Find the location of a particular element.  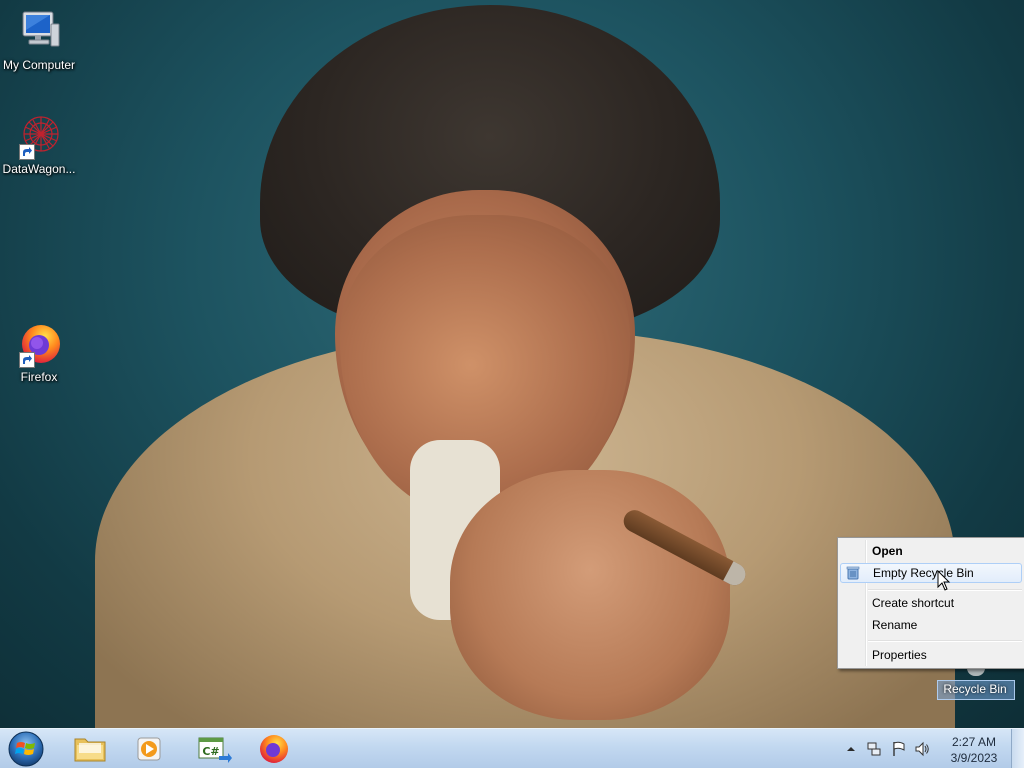

menu-separator is located at coordinates (945, 641).